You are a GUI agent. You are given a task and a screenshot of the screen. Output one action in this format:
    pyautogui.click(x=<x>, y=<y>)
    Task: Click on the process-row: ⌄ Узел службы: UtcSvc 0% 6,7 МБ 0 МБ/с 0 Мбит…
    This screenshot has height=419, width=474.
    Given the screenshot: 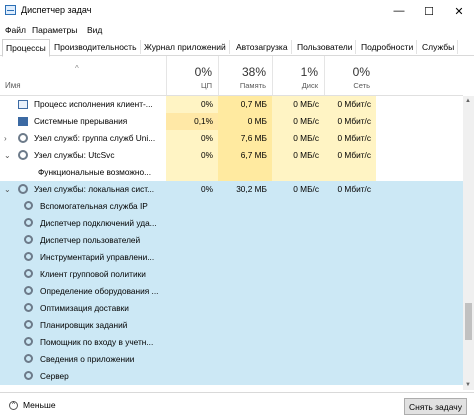 What is the action you would take?
    pyautogui.click(x=231, y=155)
    